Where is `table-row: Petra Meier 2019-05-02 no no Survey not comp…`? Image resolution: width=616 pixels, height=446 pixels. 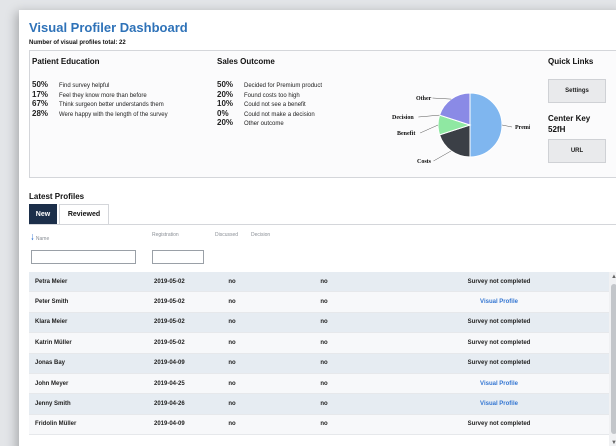
table-row: Petra Meier 2019-05-02 no no Survey not comp… is located at coordinates (319, 282).